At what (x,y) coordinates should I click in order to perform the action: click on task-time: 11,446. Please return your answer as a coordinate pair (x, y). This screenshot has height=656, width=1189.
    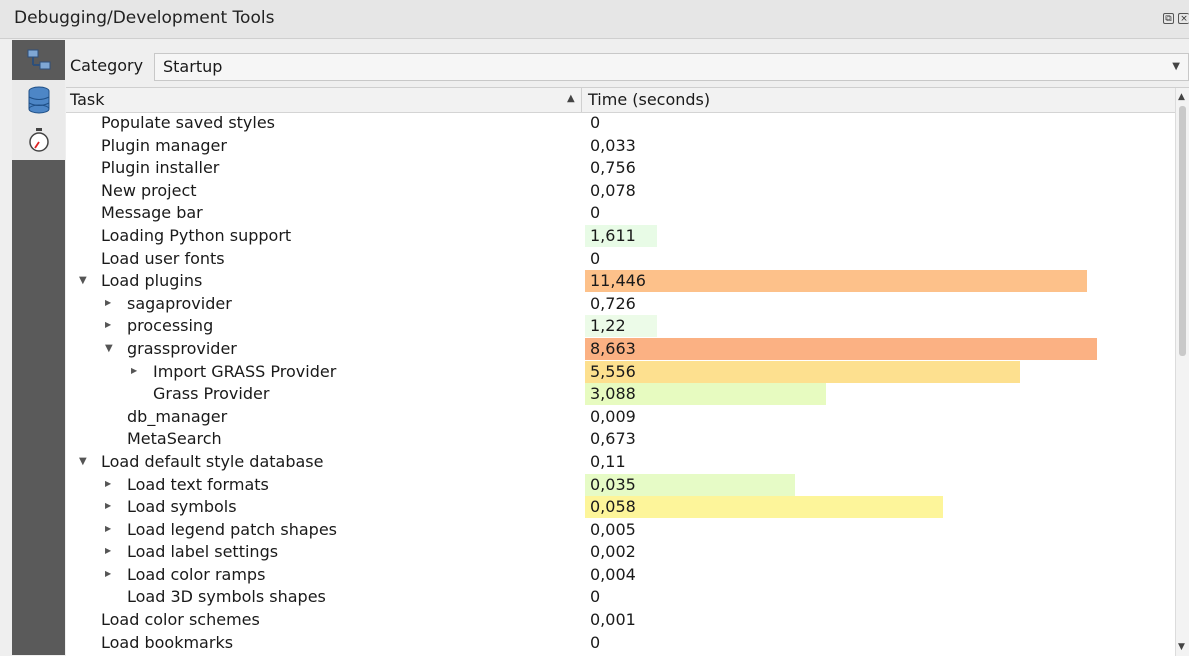
    Looking at the image, I should click on (618, 281).